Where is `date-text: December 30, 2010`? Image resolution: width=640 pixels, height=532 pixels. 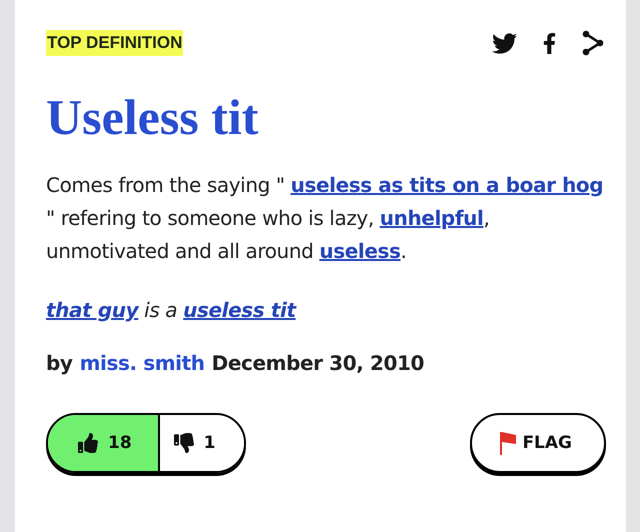
date-text: December 30, 2010 is located at coordinates (318, 363).